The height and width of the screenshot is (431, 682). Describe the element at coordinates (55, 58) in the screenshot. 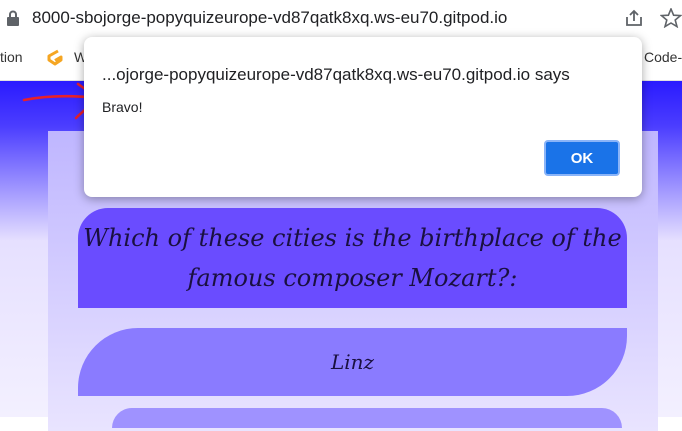

I see `gitpod-favicon-icon` at that location.